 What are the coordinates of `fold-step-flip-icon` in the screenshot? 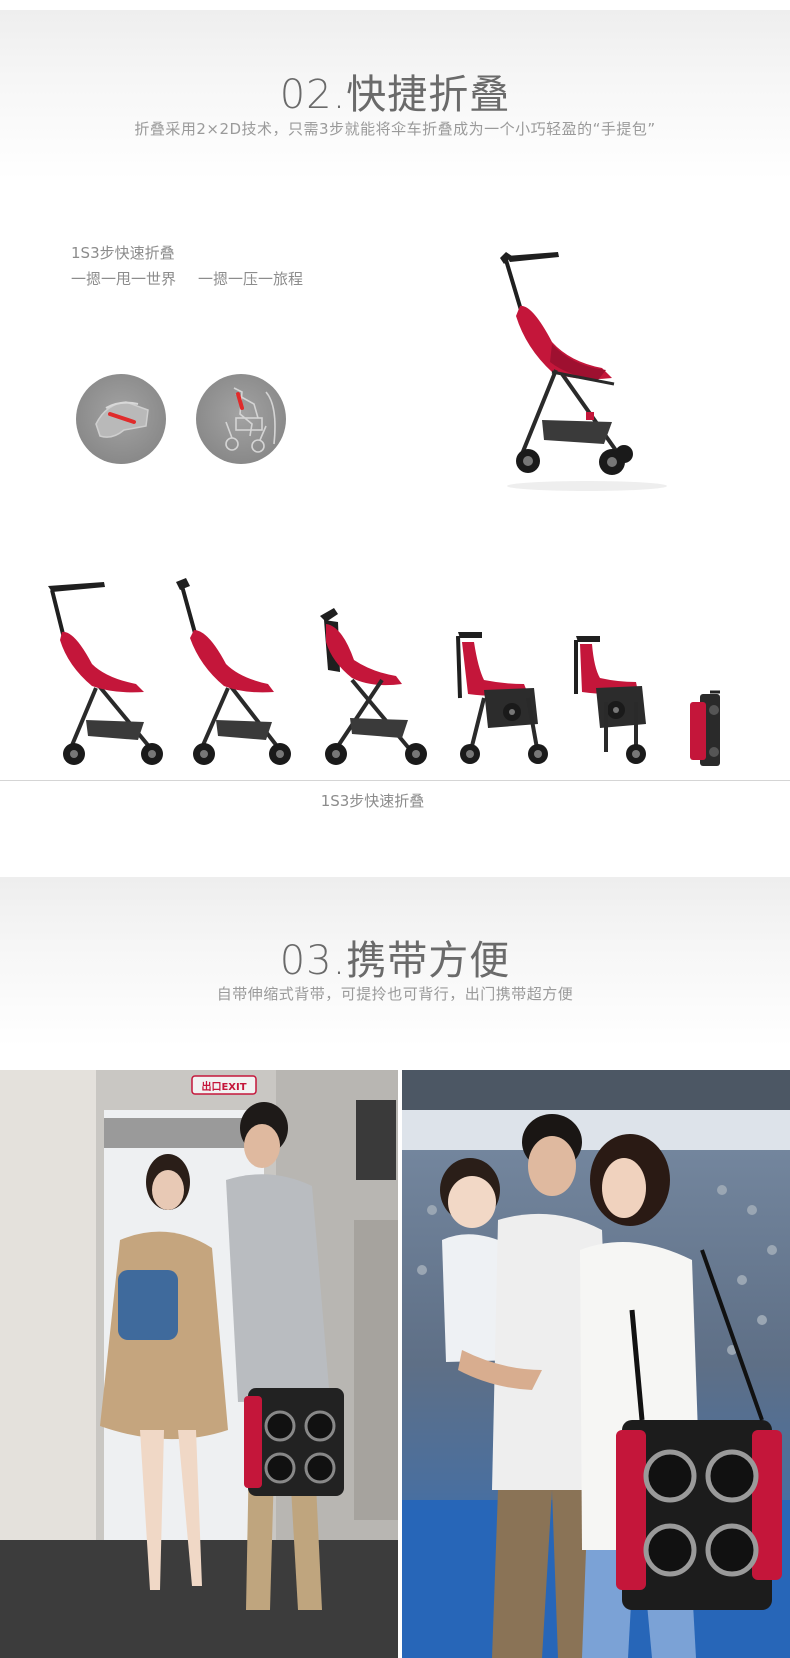 It's located at (241, 419).